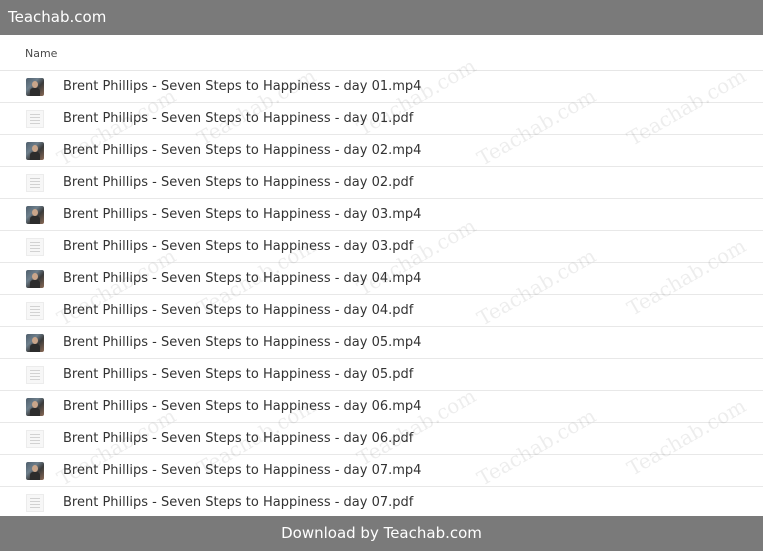 This screenshot has width=763, height=551. Describe the element at coordinates (381, 53) in the screenshot. I see `column-header-row: Name` at that location.